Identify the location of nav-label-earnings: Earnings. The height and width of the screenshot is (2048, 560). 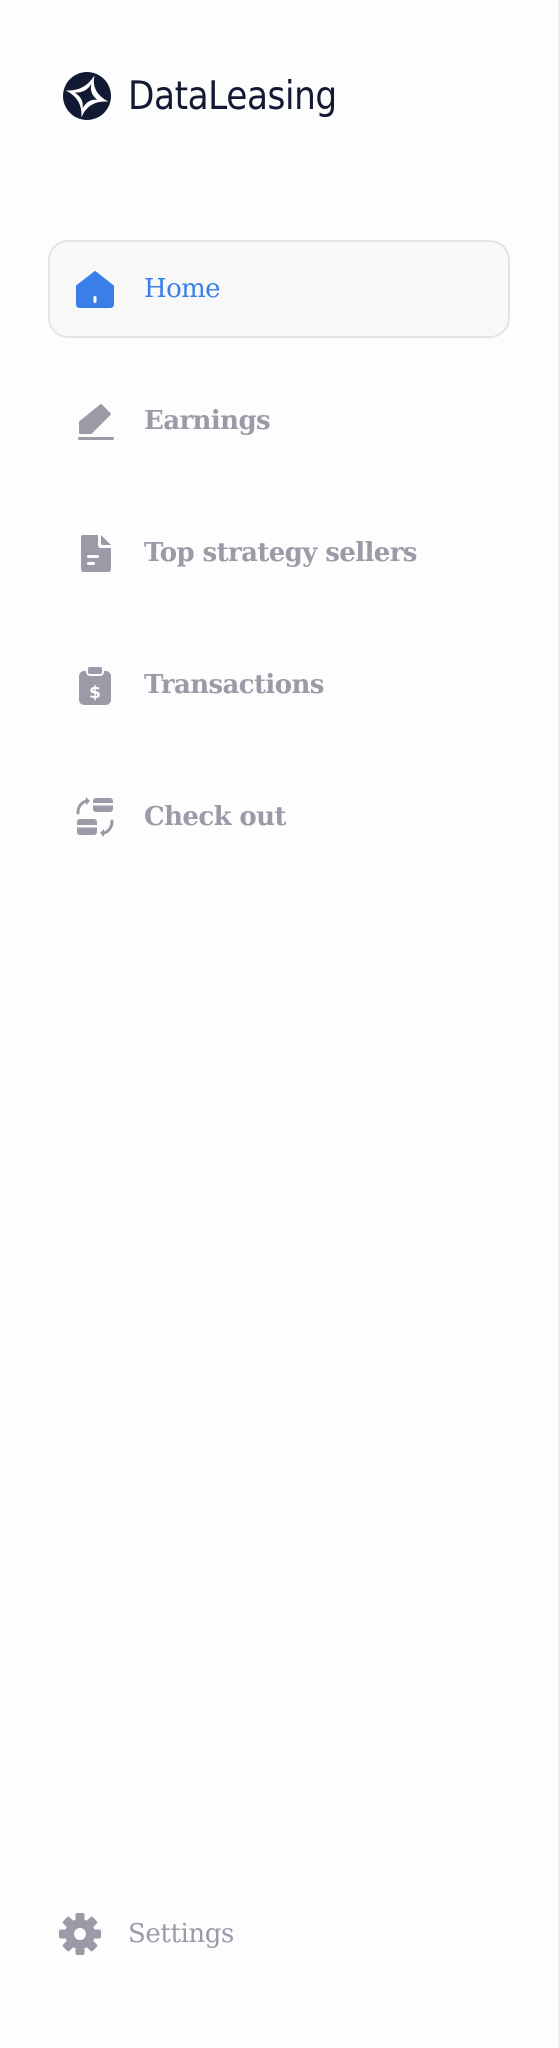
(207, 421).